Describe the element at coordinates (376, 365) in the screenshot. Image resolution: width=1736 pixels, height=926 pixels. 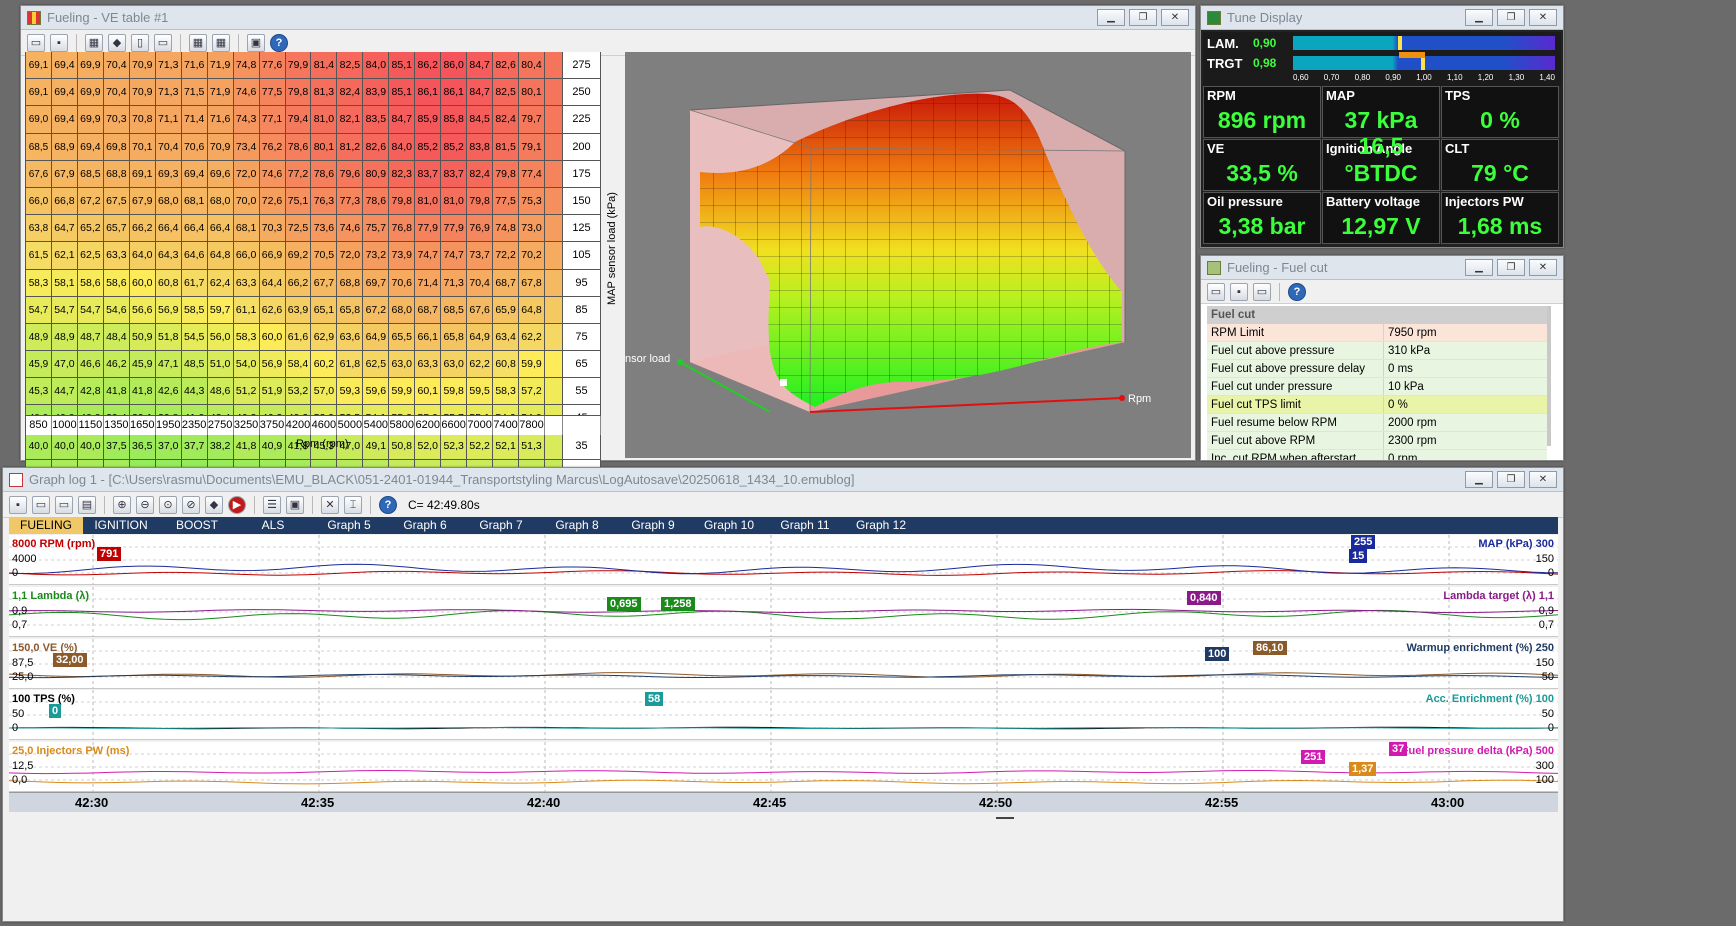
I see `ve-cell: 62,5` at that location.